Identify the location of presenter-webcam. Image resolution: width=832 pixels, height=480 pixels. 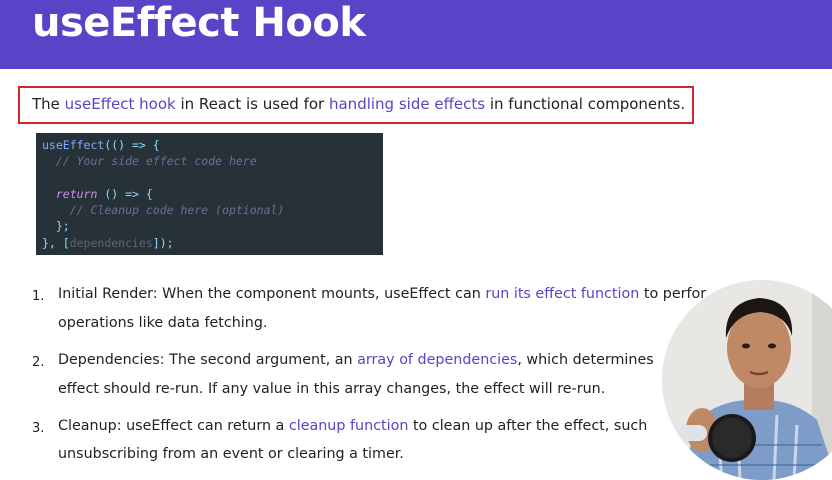
(747, 380).